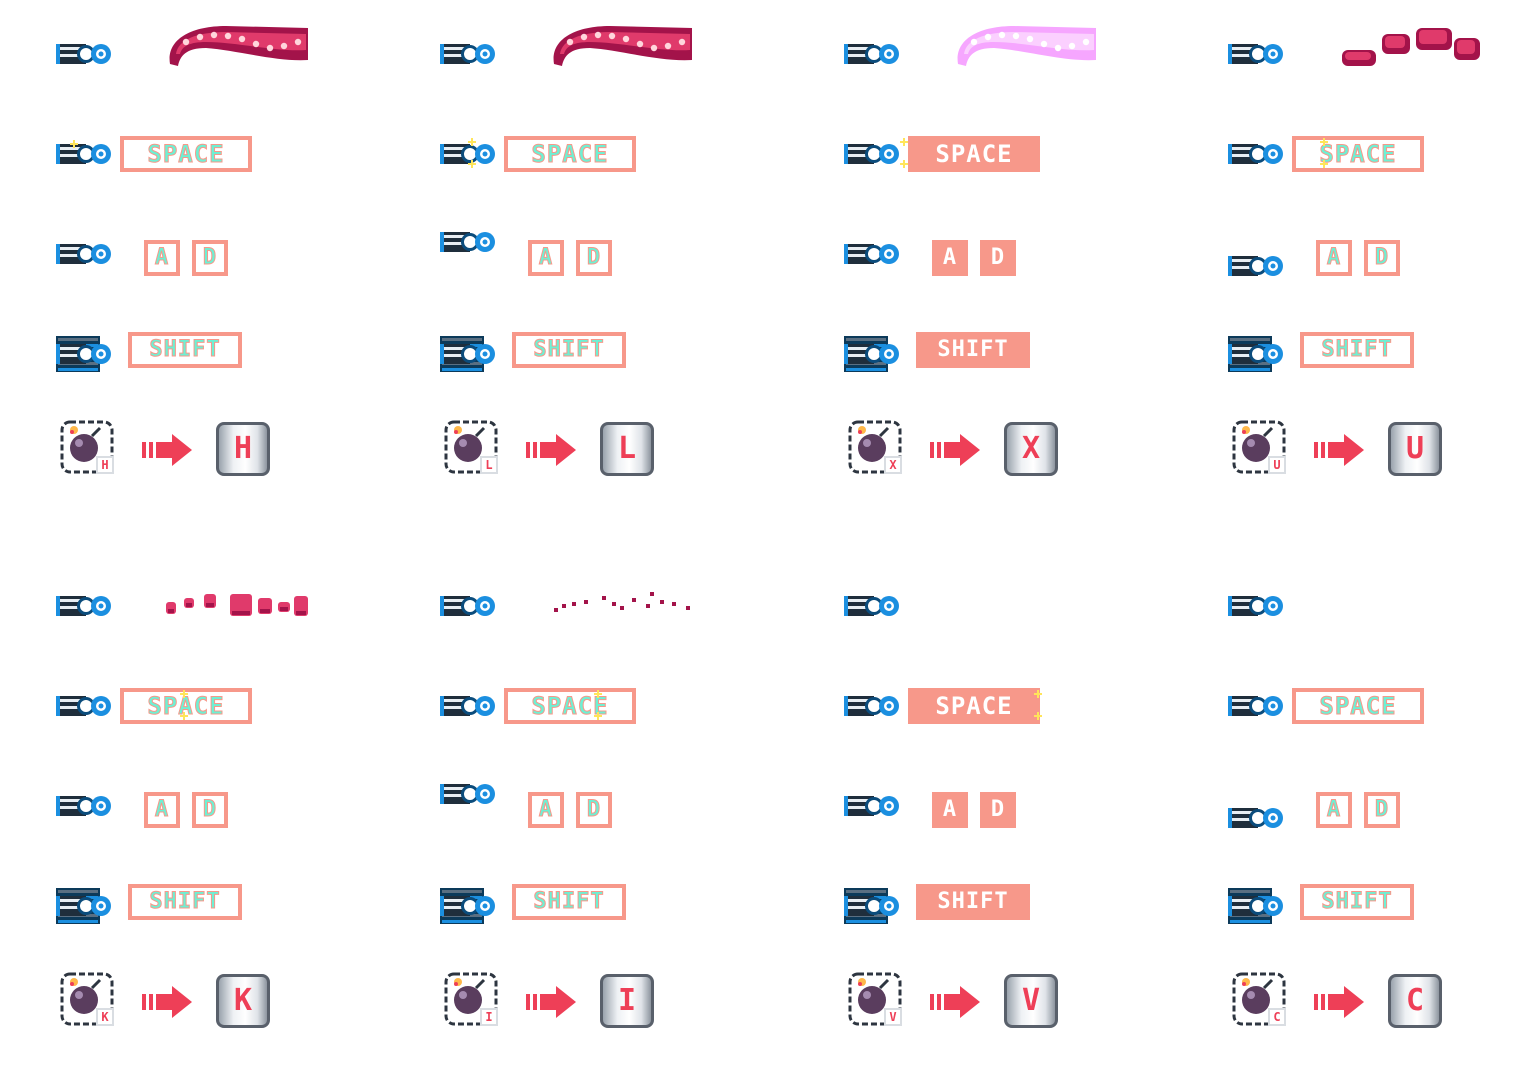  Describe the element at coordinates (1277, 465) in the screenshot. I see `bomb-key-letter: U` at that location.